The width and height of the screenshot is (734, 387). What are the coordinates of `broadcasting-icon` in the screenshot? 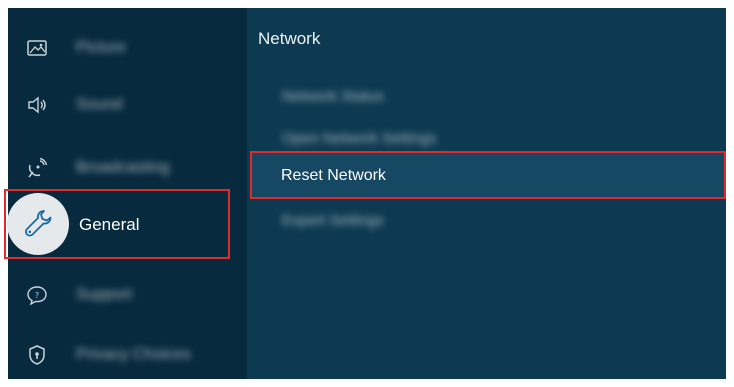 It's located at (37, 168).